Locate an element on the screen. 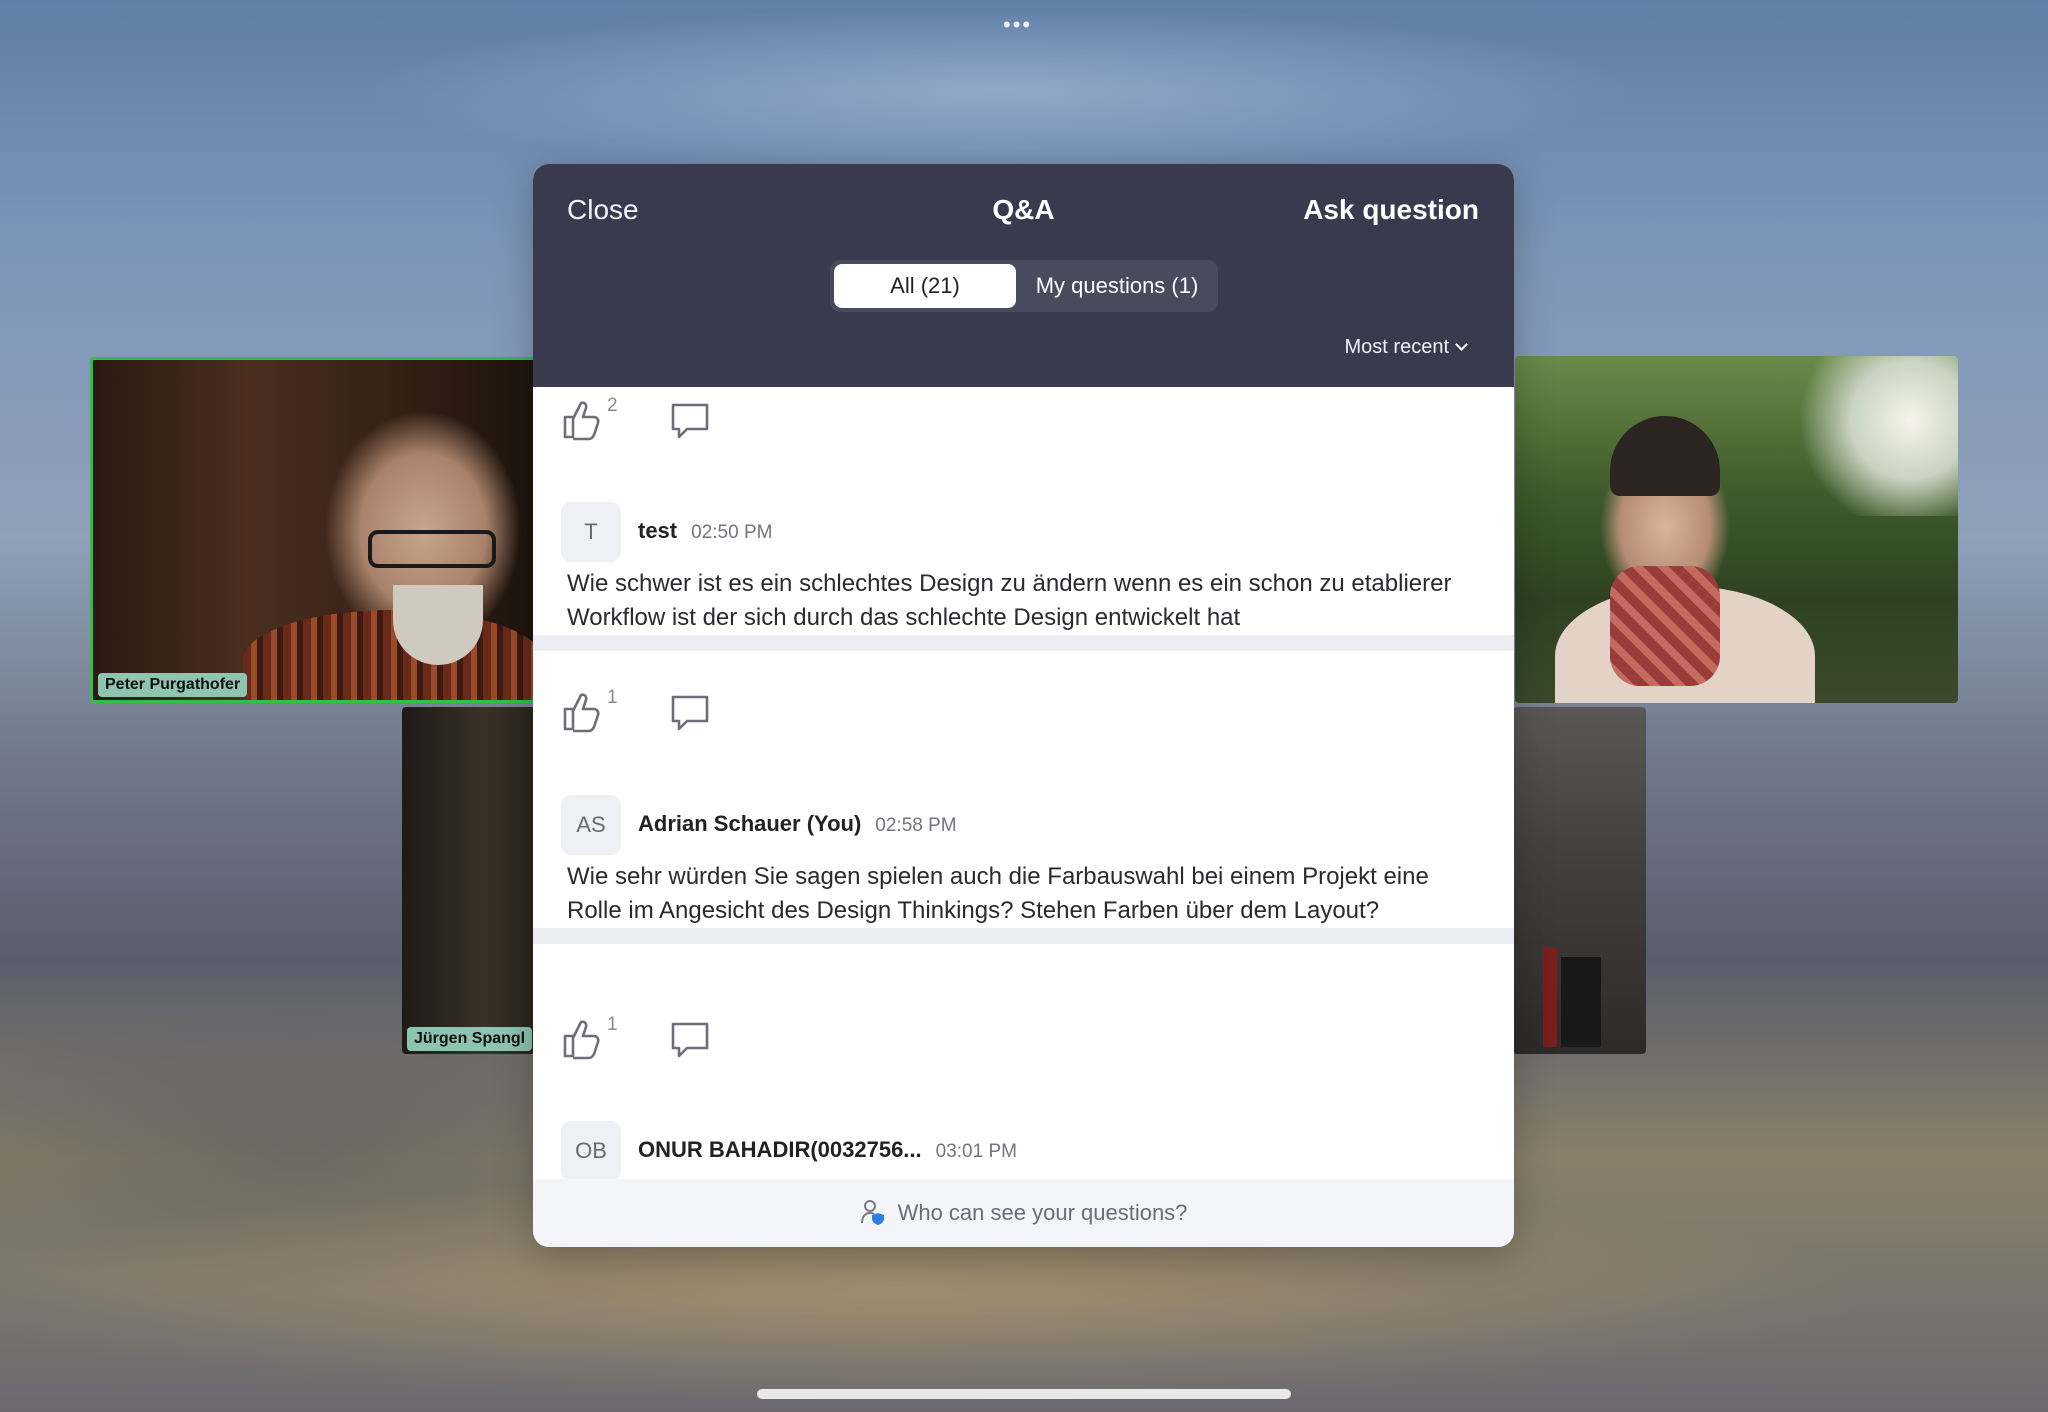 This screenshot has width=2048, height=1412. home-indicator is located at coordinates (1024, 1394).